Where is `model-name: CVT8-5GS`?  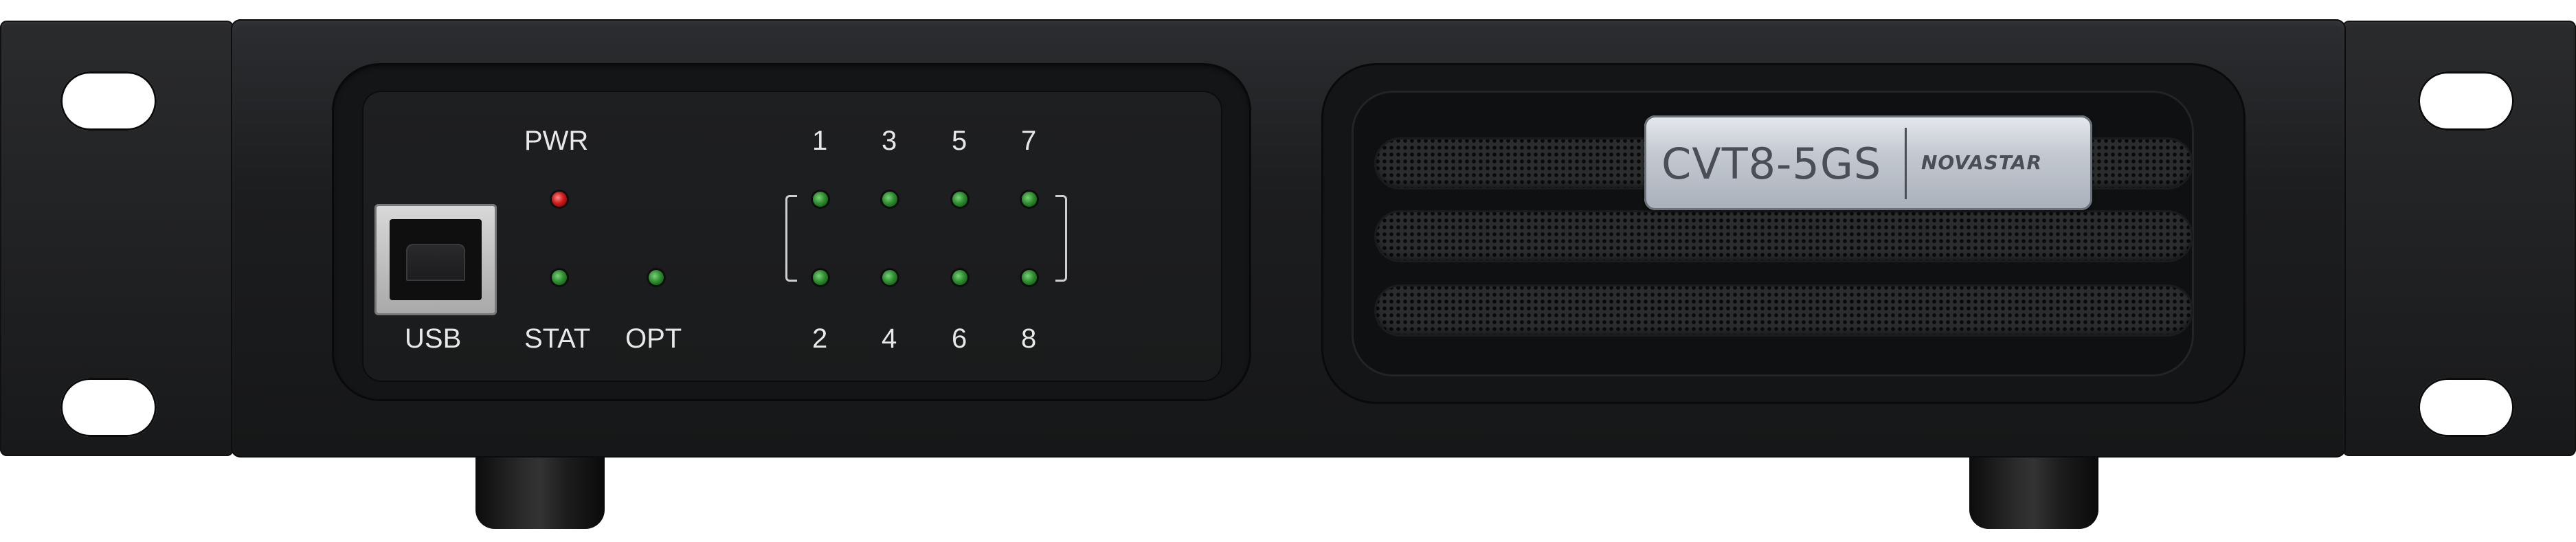 model-name: CVT8-5GS is located at coordinates (1771, 164).